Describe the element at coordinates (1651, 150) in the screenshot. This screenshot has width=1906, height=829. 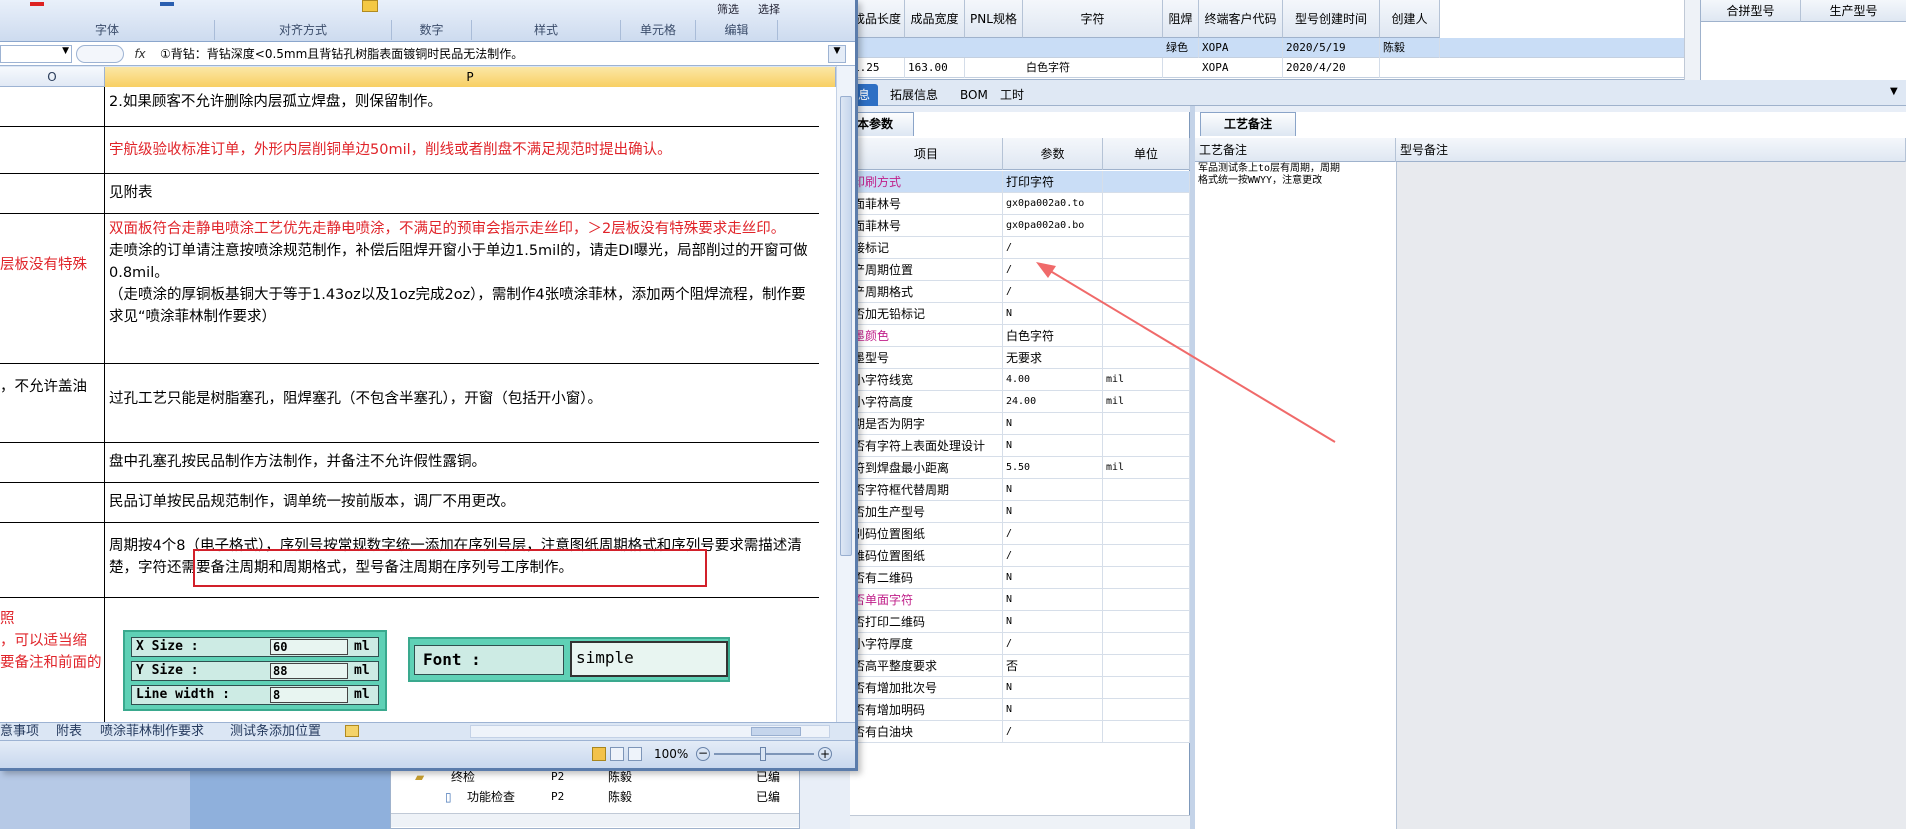
I see `note-col-model: 型号备注` at that location.